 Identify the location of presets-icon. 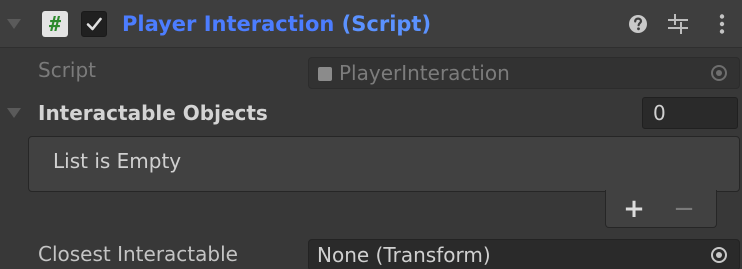
(678, 24).